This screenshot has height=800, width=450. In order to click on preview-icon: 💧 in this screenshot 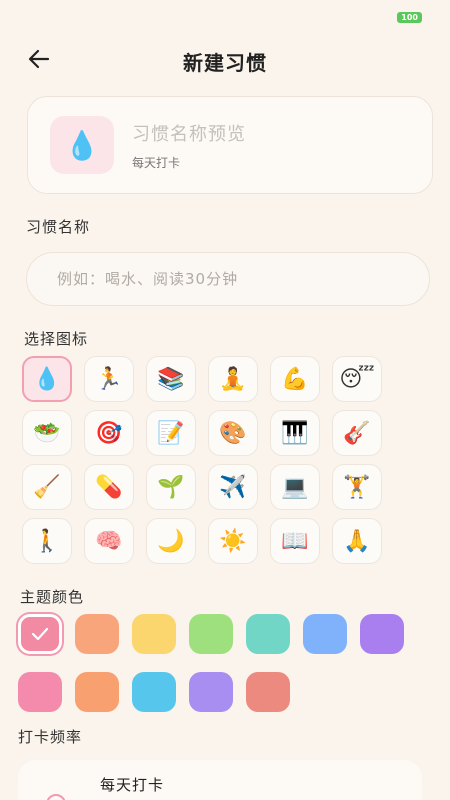, I will do `click(82, 145)`.